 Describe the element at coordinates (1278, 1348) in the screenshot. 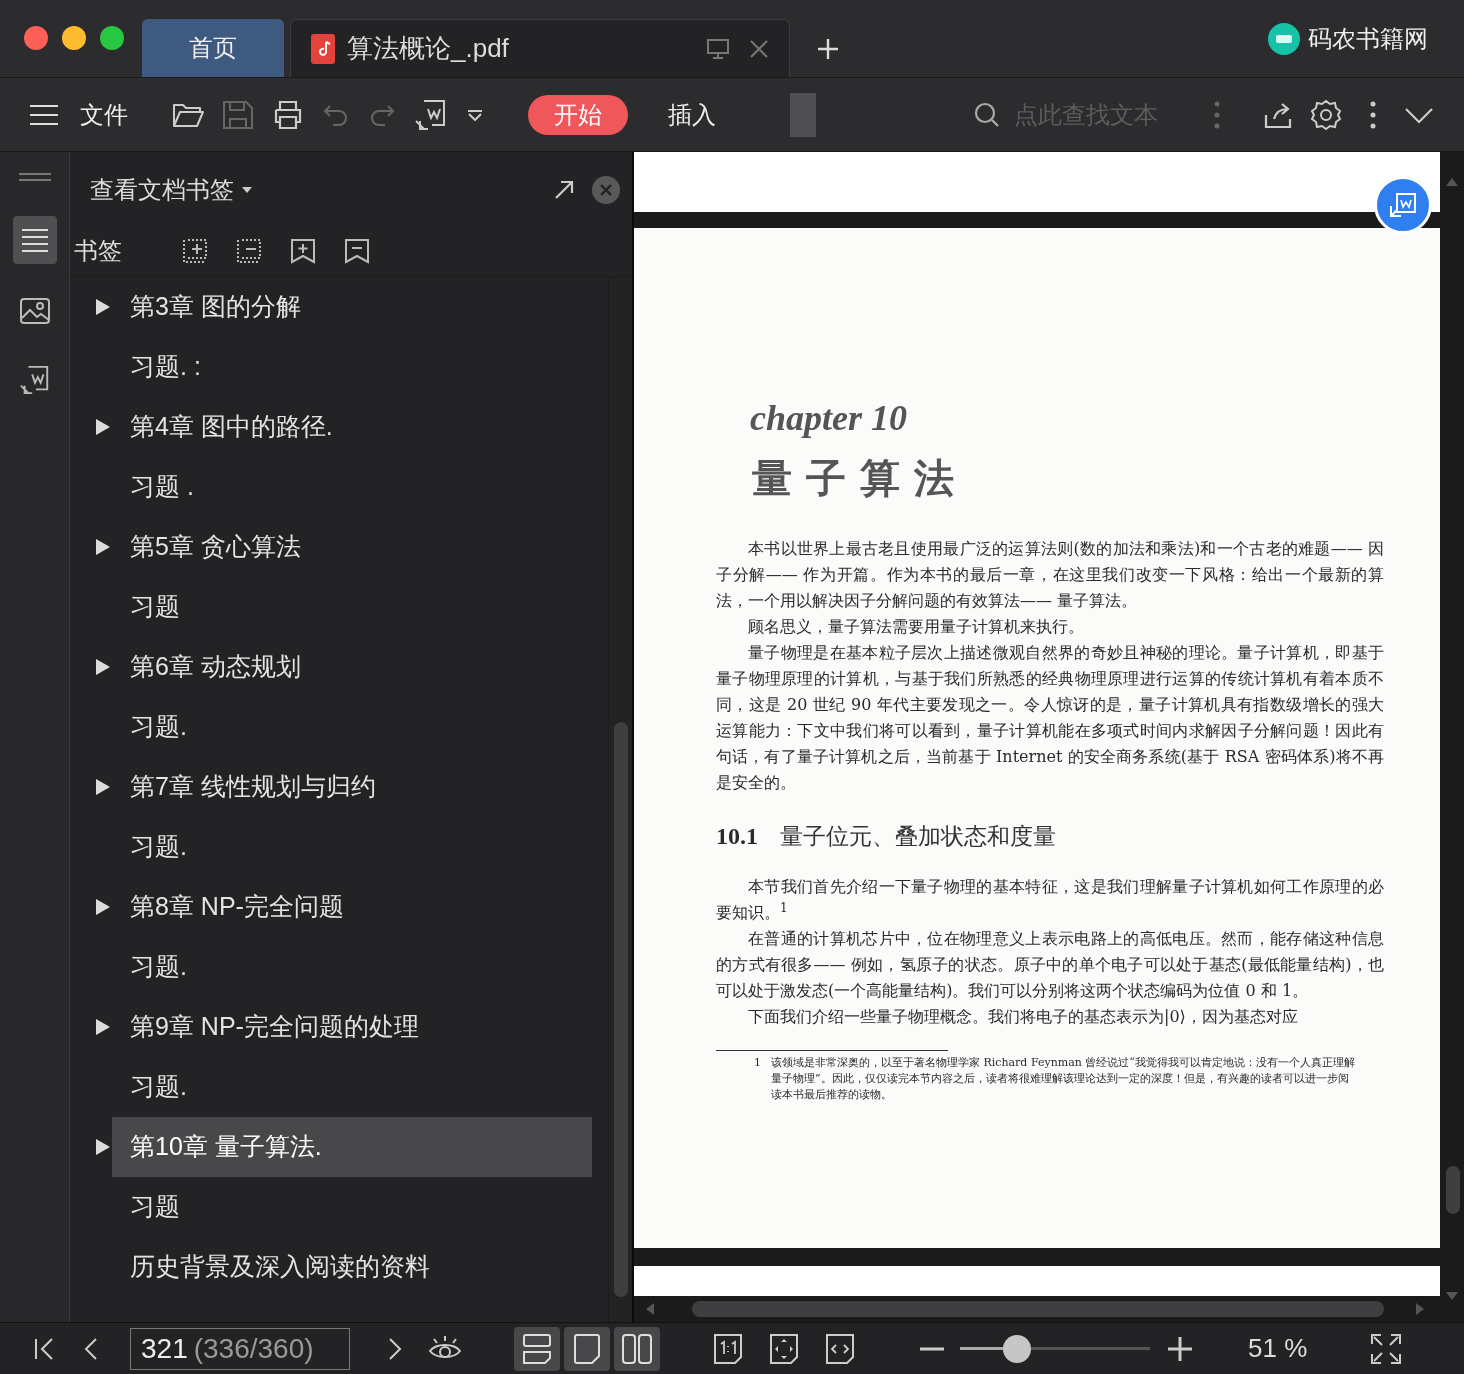

I see `zoom-percentage: 51 %` at that location.